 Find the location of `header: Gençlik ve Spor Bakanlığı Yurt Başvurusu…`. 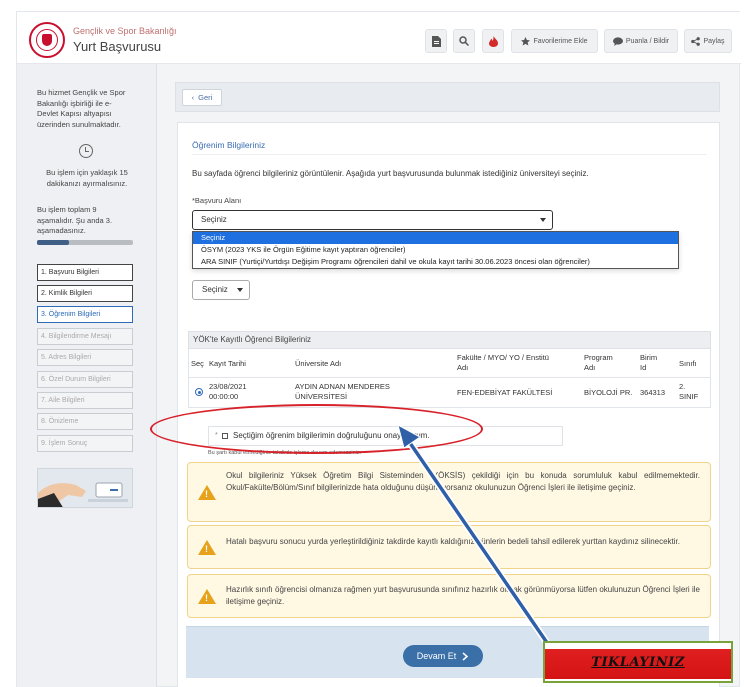

header: Gençlik ve Spor Bakanlığı Yurt Başvurusu… is located at coordinates (379, 38).